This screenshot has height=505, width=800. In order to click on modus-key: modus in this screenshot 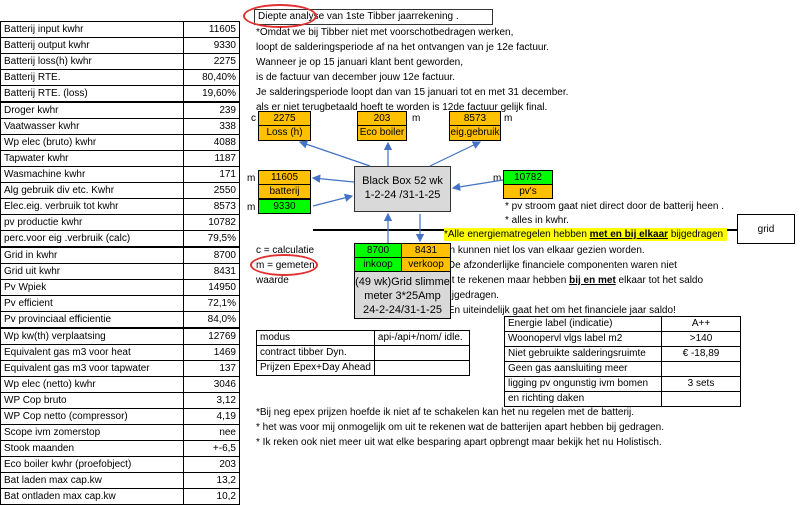, I will do `click(315, 338)`.